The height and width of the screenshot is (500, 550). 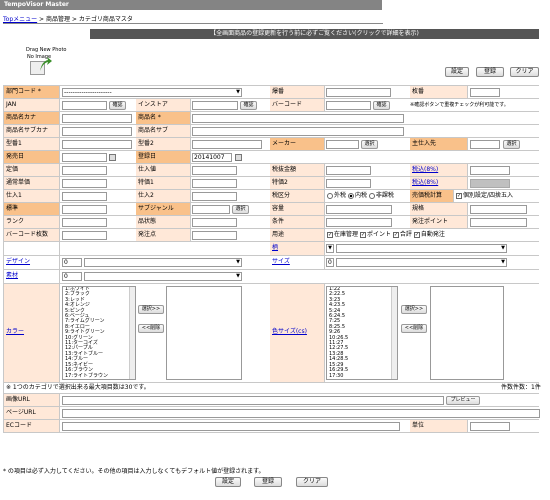 I want to click on color-add-button: 選択>>, so click(x=151, y=309).